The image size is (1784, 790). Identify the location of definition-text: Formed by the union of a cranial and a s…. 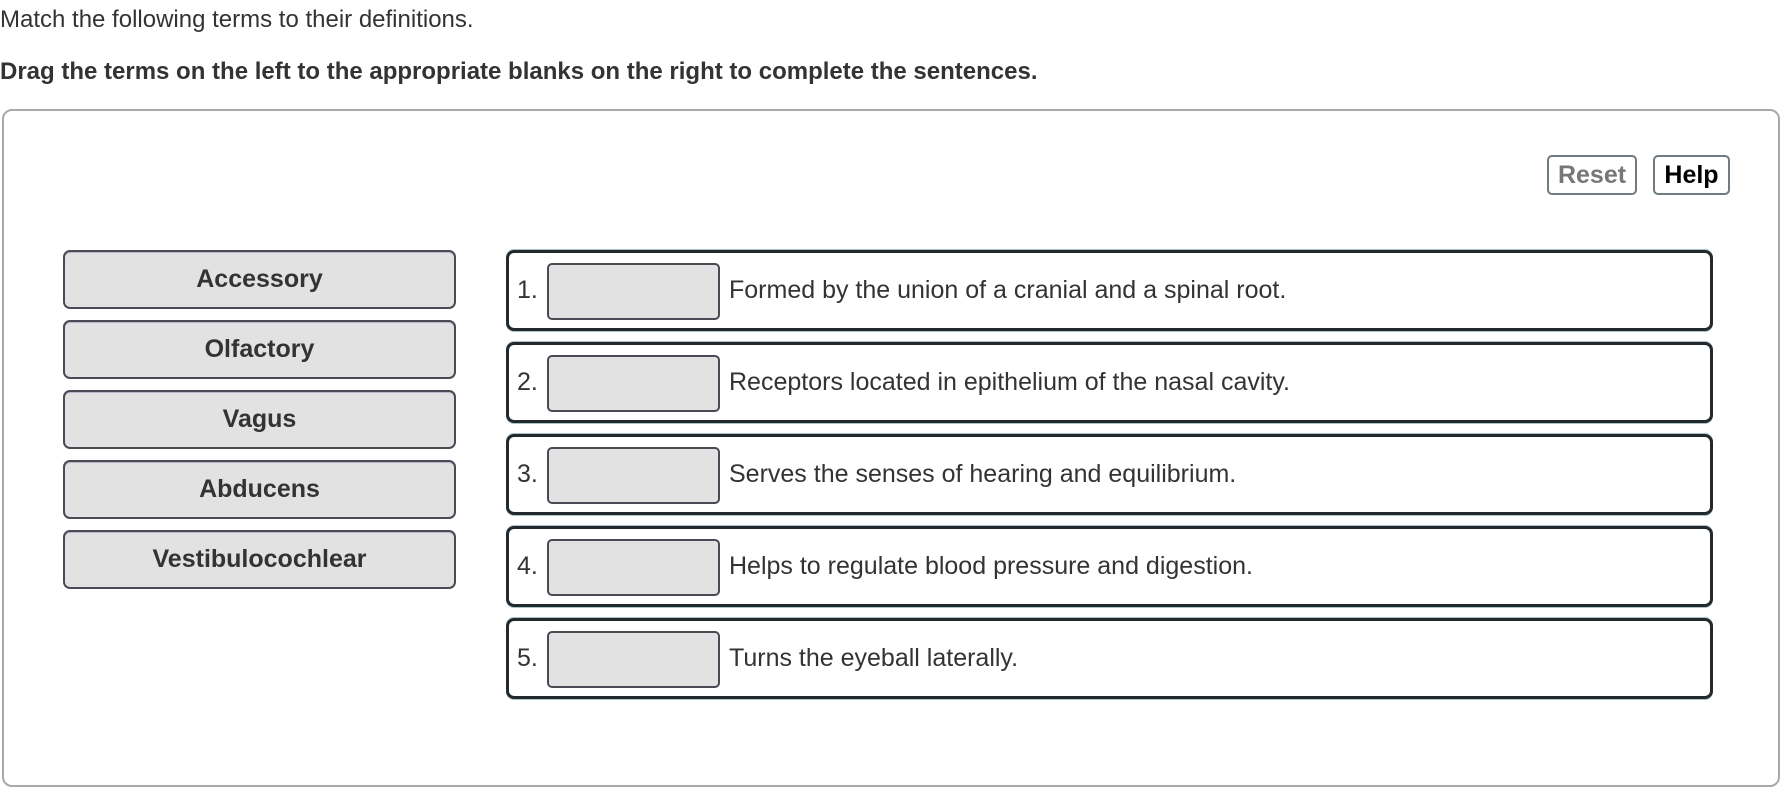
(1008, 290).